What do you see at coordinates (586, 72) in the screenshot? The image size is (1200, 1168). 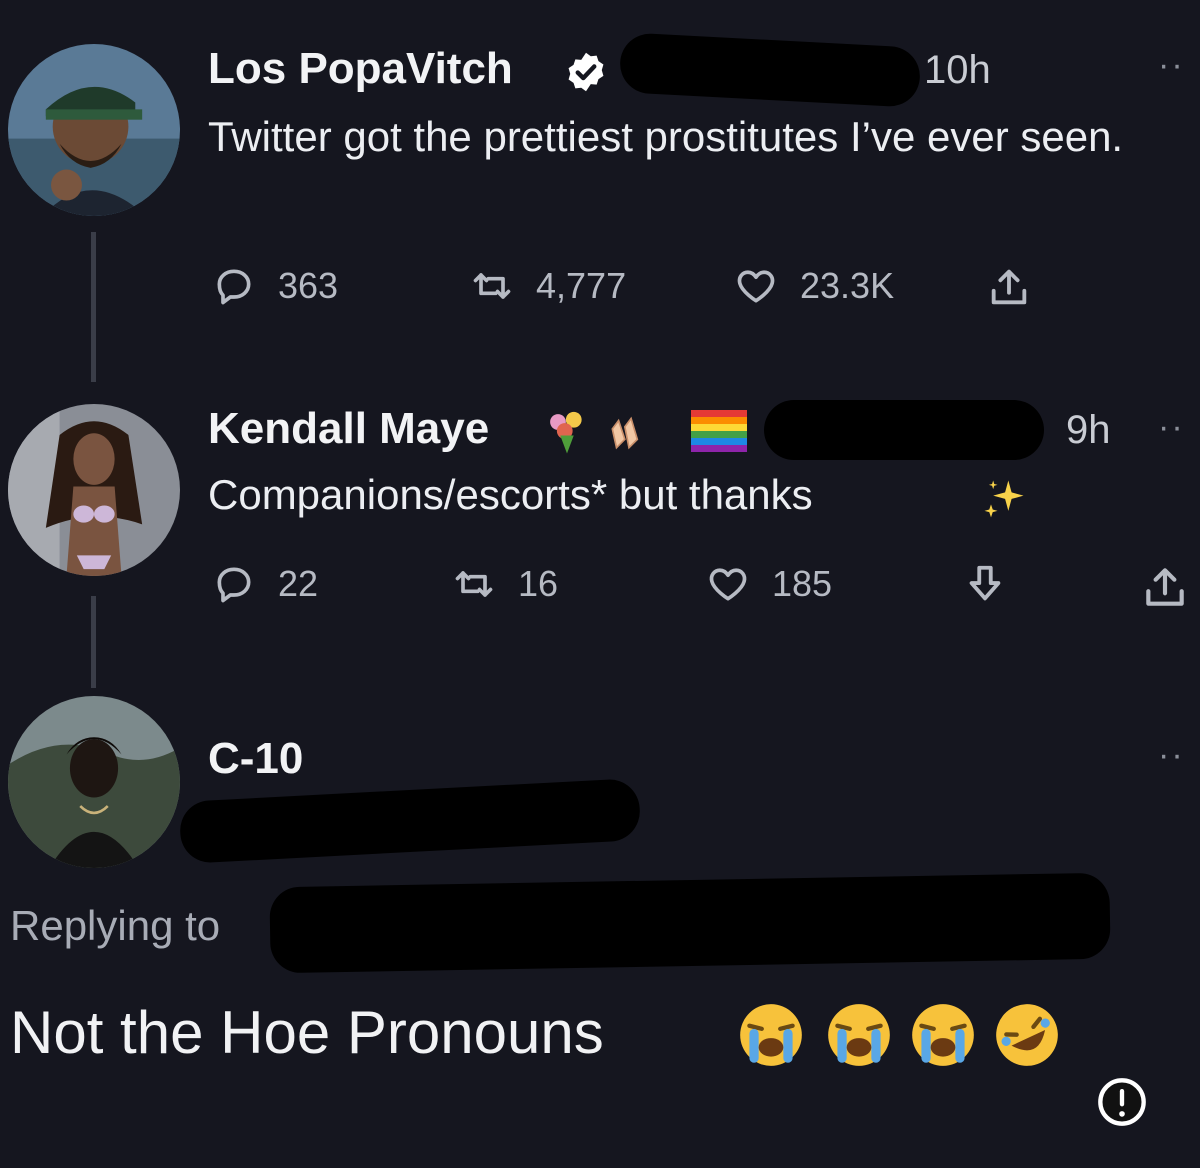 I see `verified-badge-icon` at bounding box center [586, 72].